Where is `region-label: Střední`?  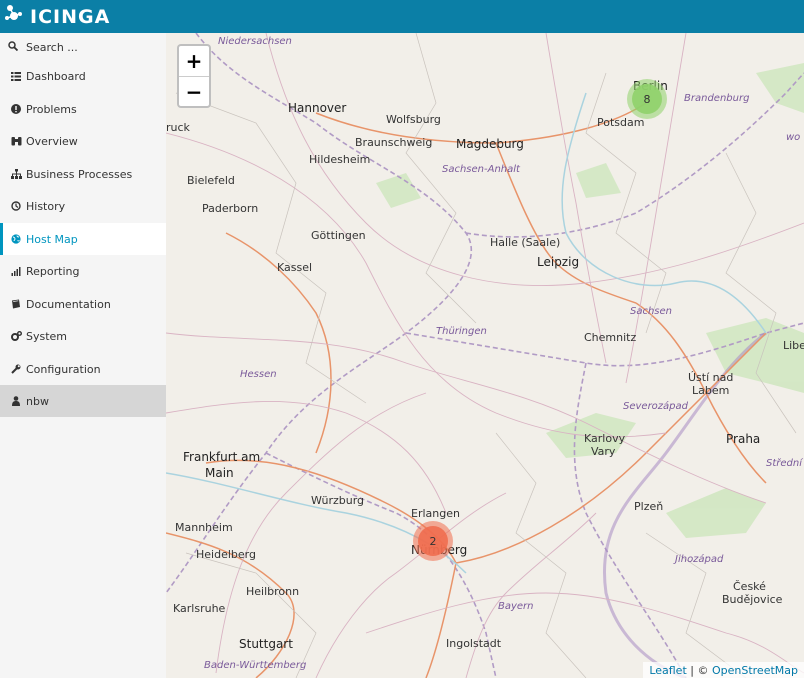
region-label: Střední is located at coordinates (784, 463).